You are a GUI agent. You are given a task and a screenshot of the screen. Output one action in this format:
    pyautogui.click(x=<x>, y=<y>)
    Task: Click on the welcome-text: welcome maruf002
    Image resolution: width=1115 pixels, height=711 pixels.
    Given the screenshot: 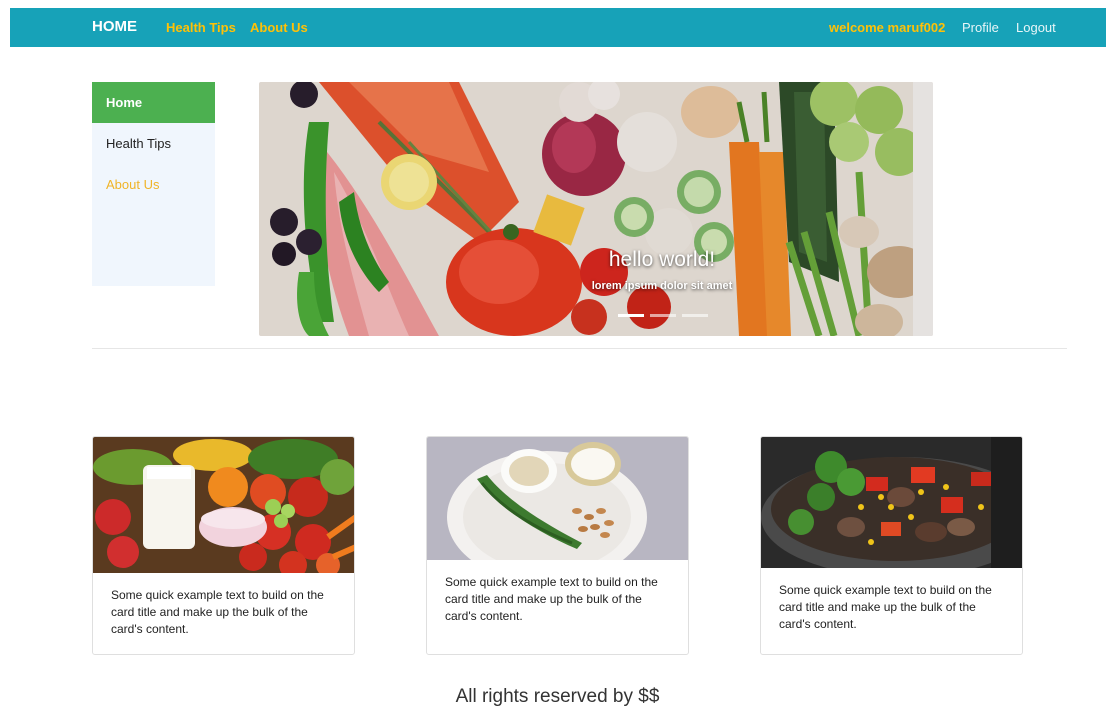 What is the action you would take?
    pyautogui.click(x=887, y=27)
    